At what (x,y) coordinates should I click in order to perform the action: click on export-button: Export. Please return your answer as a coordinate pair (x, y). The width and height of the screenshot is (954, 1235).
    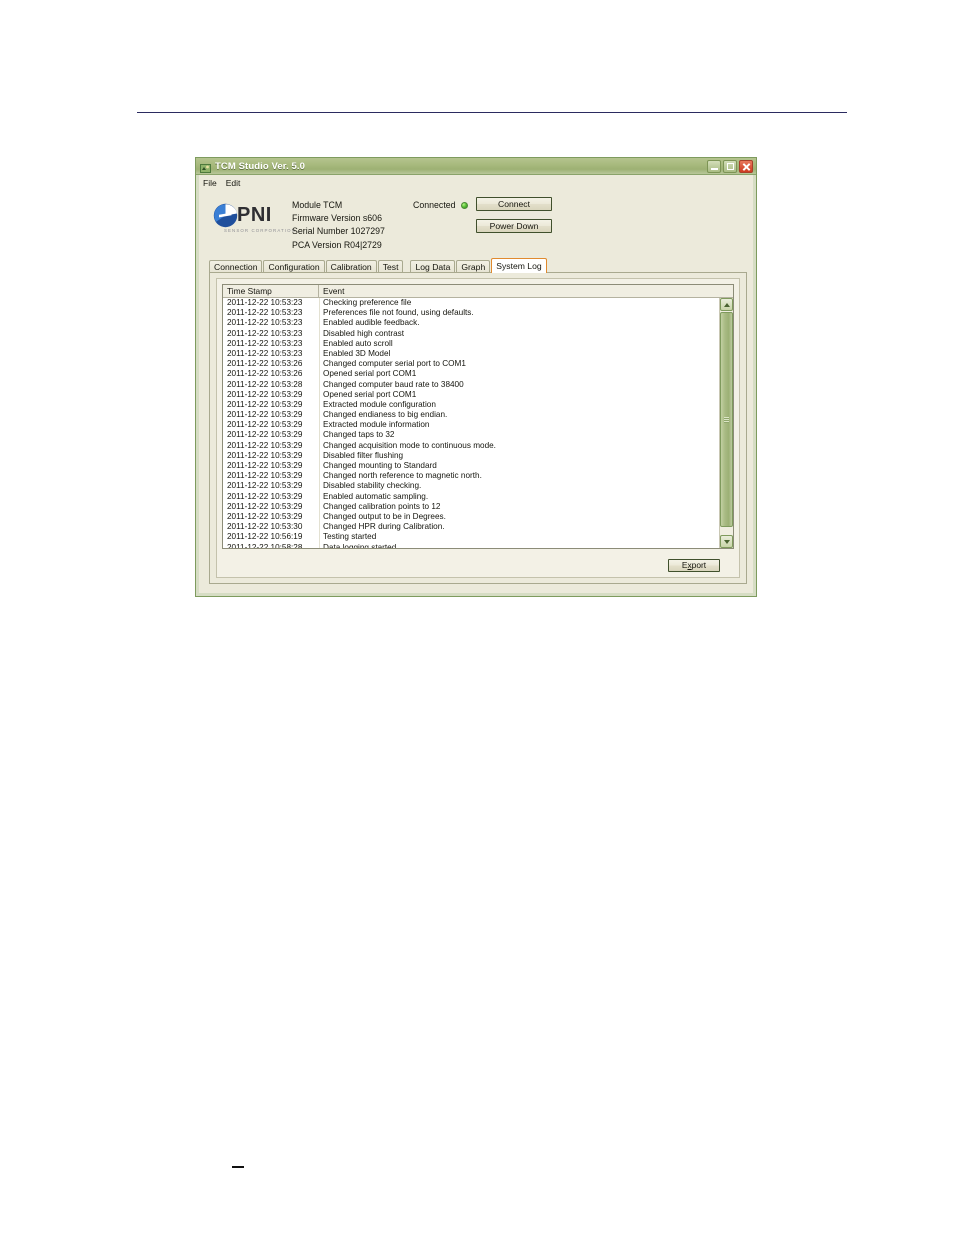
    Looking at the image, I should click on (694, 565).